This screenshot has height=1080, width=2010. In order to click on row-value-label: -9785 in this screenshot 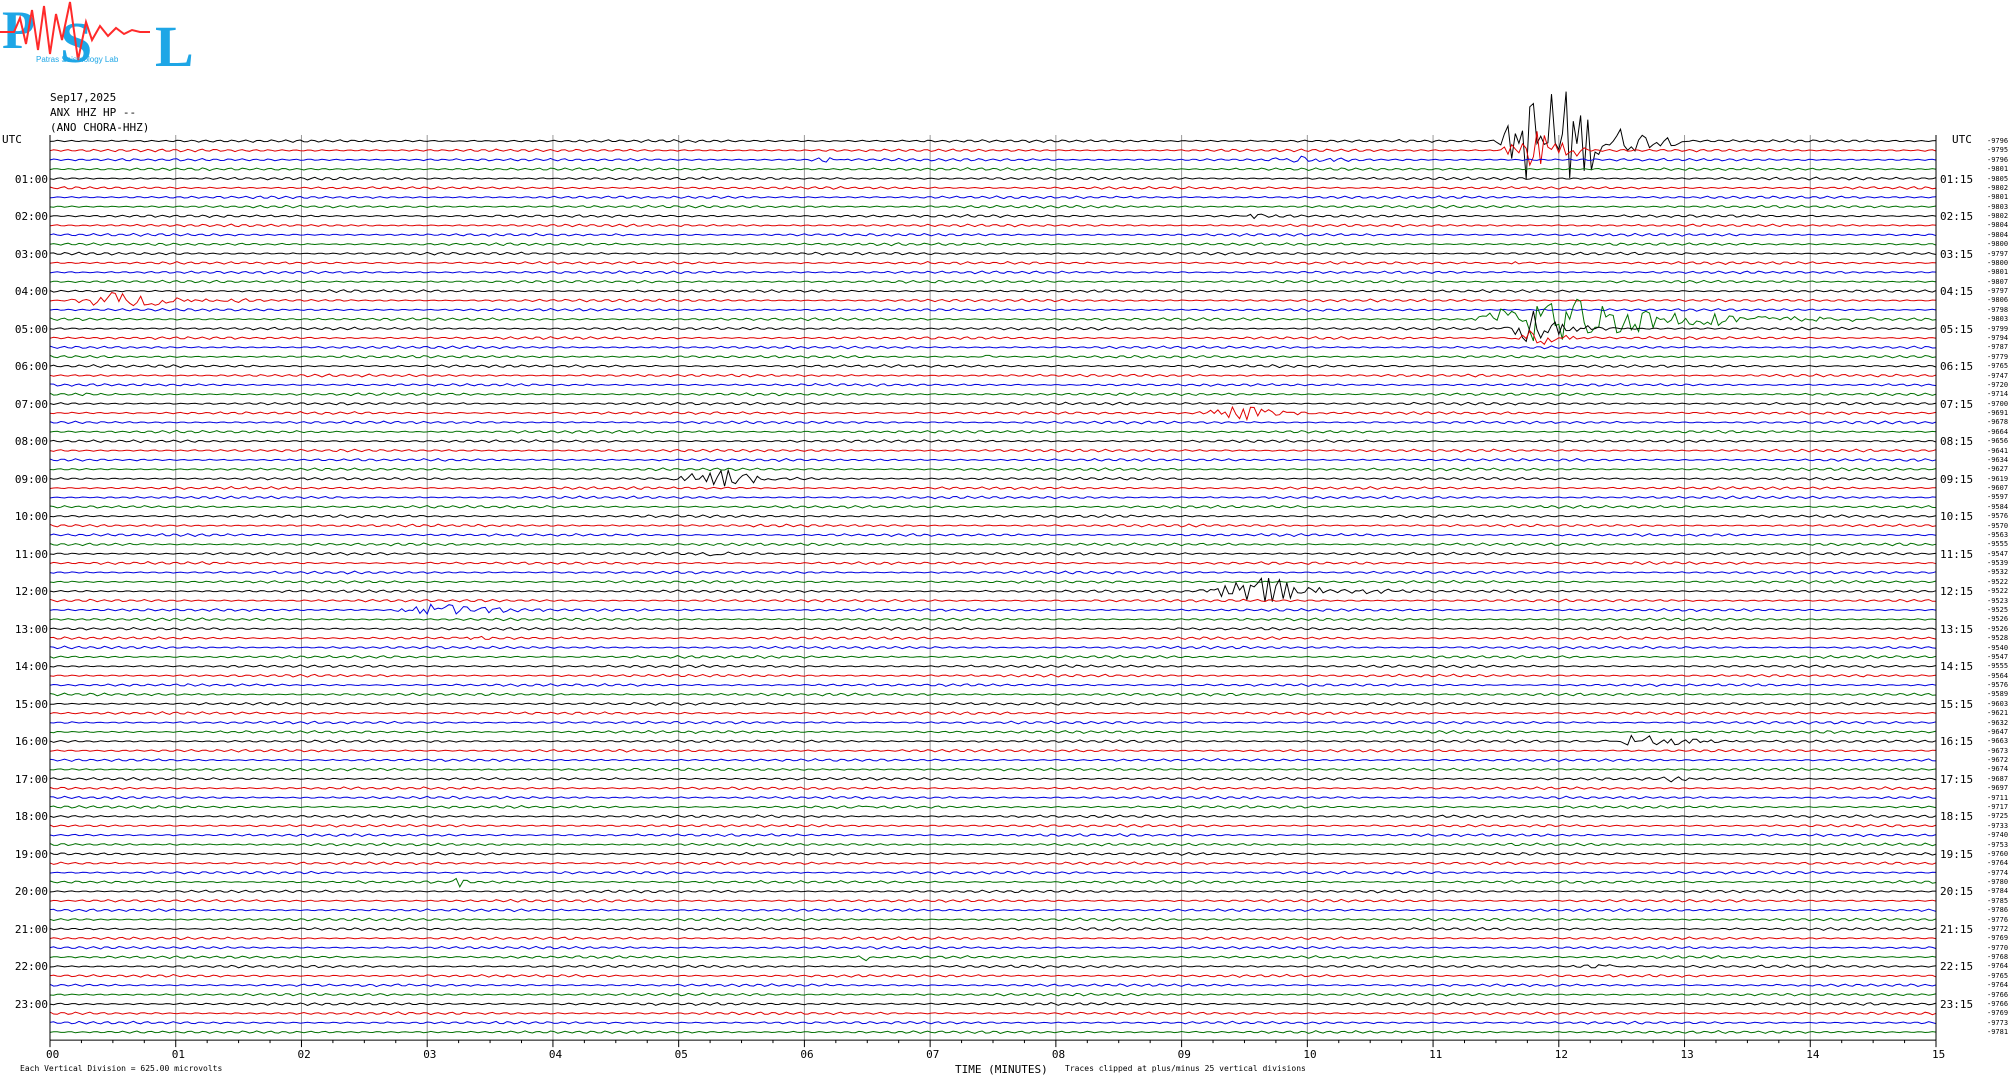, I will do `click(1998, 900)`.